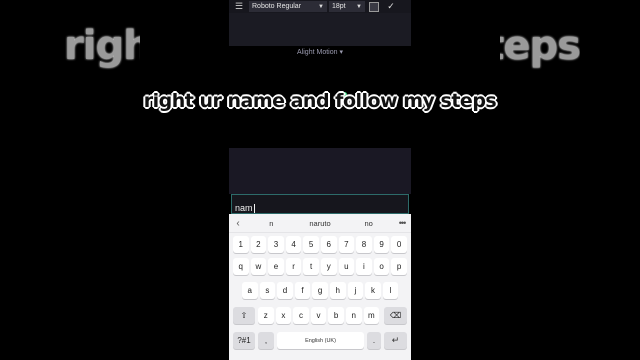  I want to click on key-5: 5, so click(311, 244).